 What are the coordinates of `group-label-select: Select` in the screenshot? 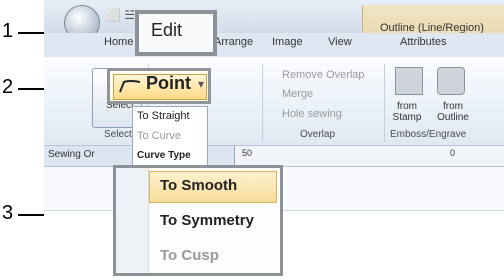 It's located at (118, 134).